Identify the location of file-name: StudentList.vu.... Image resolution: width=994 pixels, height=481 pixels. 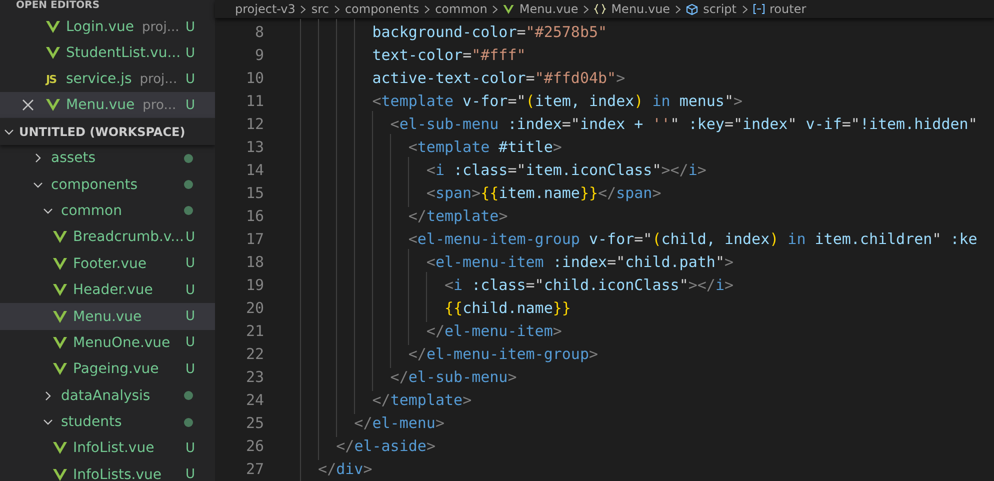
(123, 53).